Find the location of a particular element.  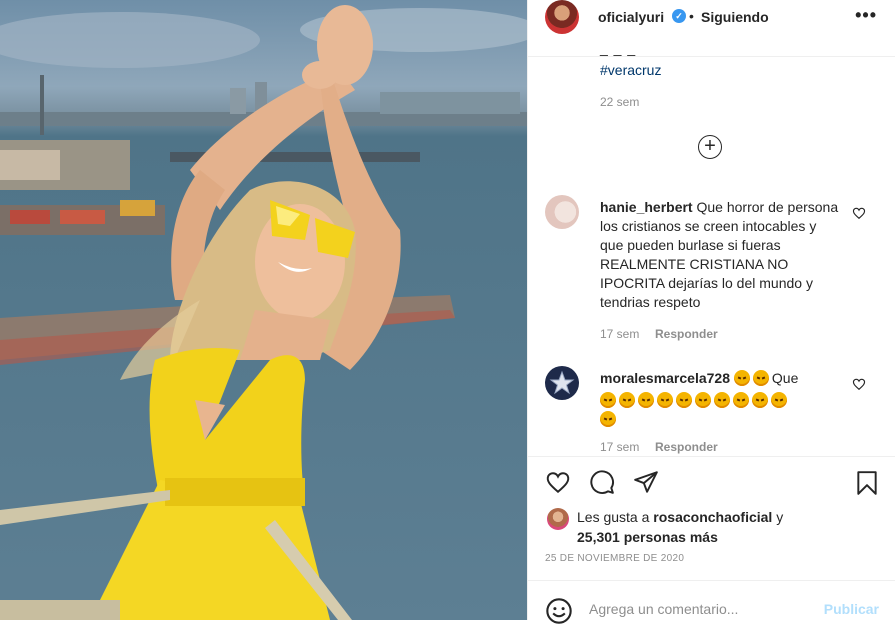

add-comment-bar: Agrega un comentario... Publicar is located at coordinates (711, 610).